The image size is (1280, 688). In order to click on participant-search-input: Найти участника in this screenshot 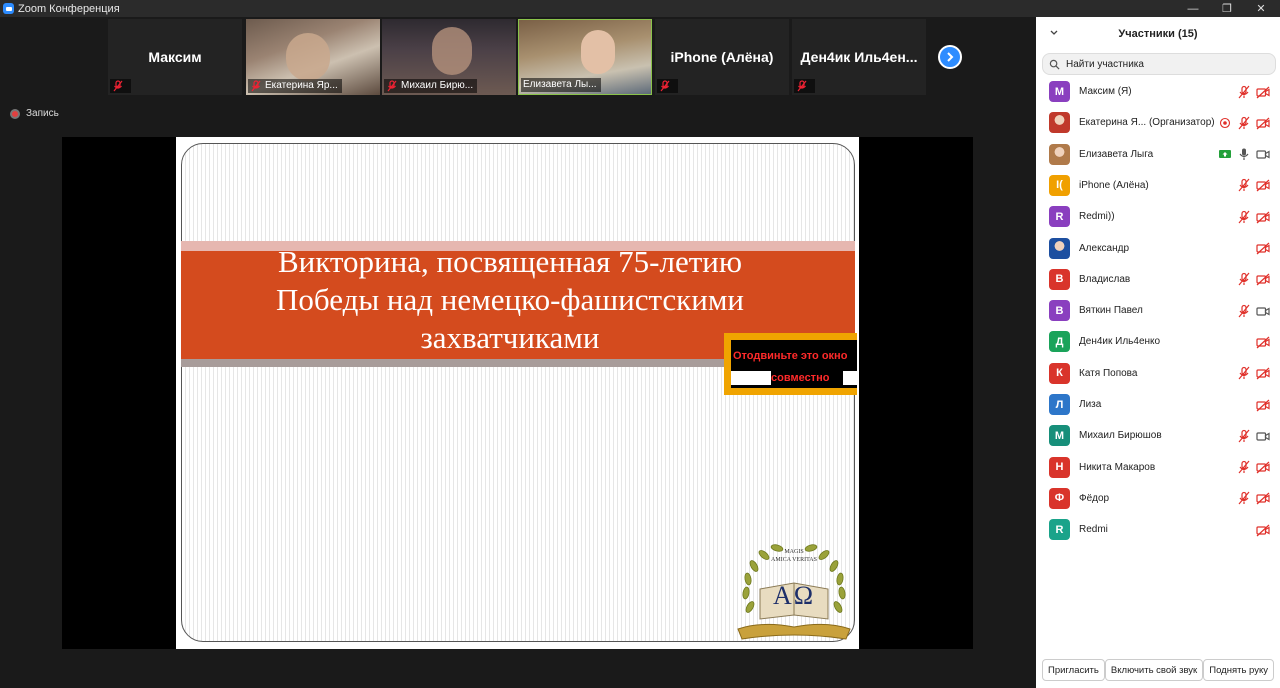, I will do `click(1159, 64)`.